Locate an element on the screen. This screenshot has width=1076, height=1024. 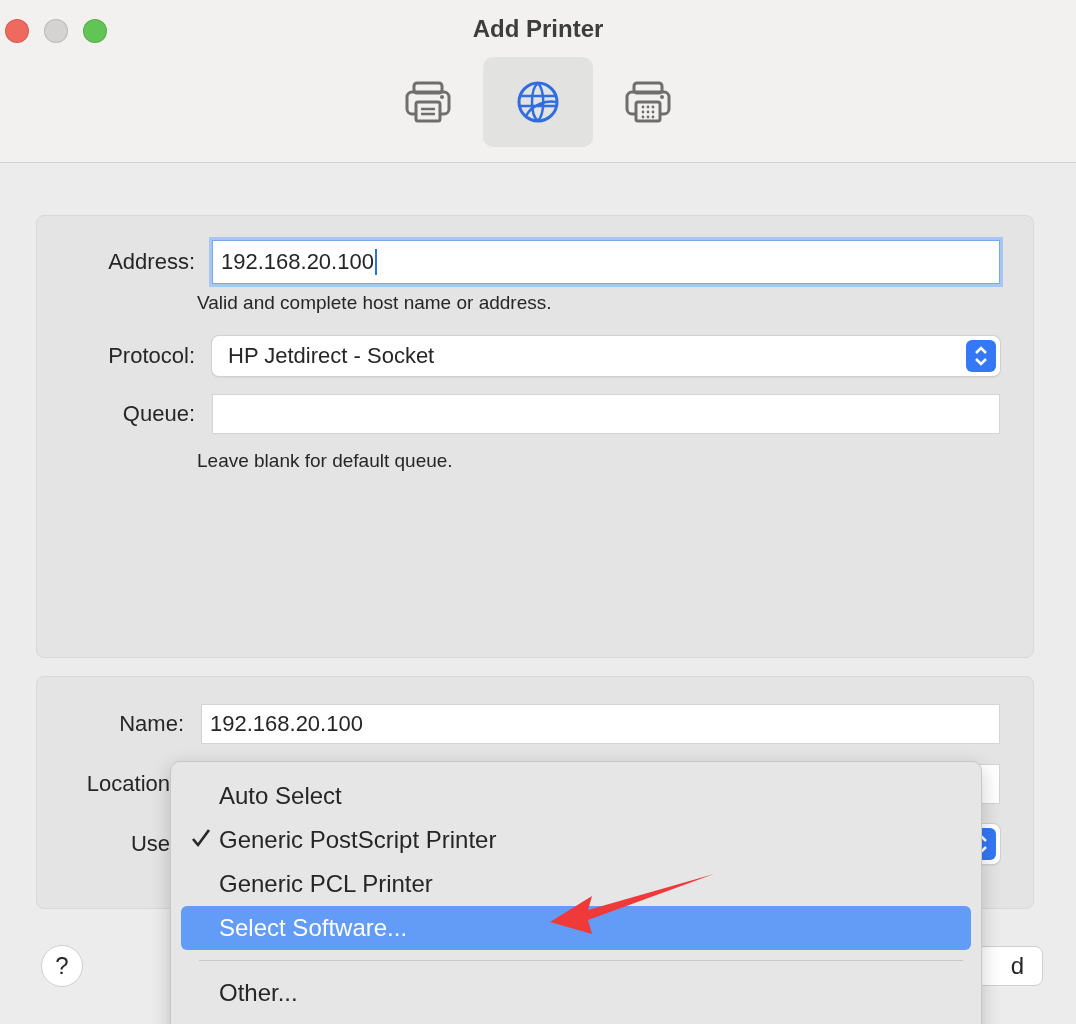
text-field is located at coordinates (606, 413).